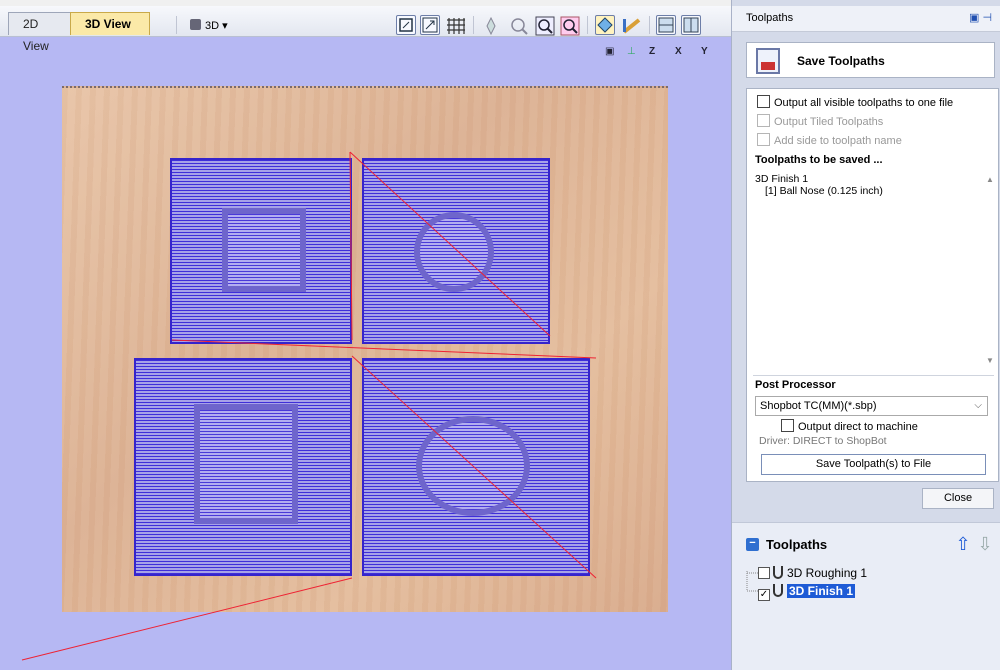  What do you see at coordinates (978, 405) in the screenshot?
I see `chevron-down-icon: ⌵` at bounding box center [978, 405].